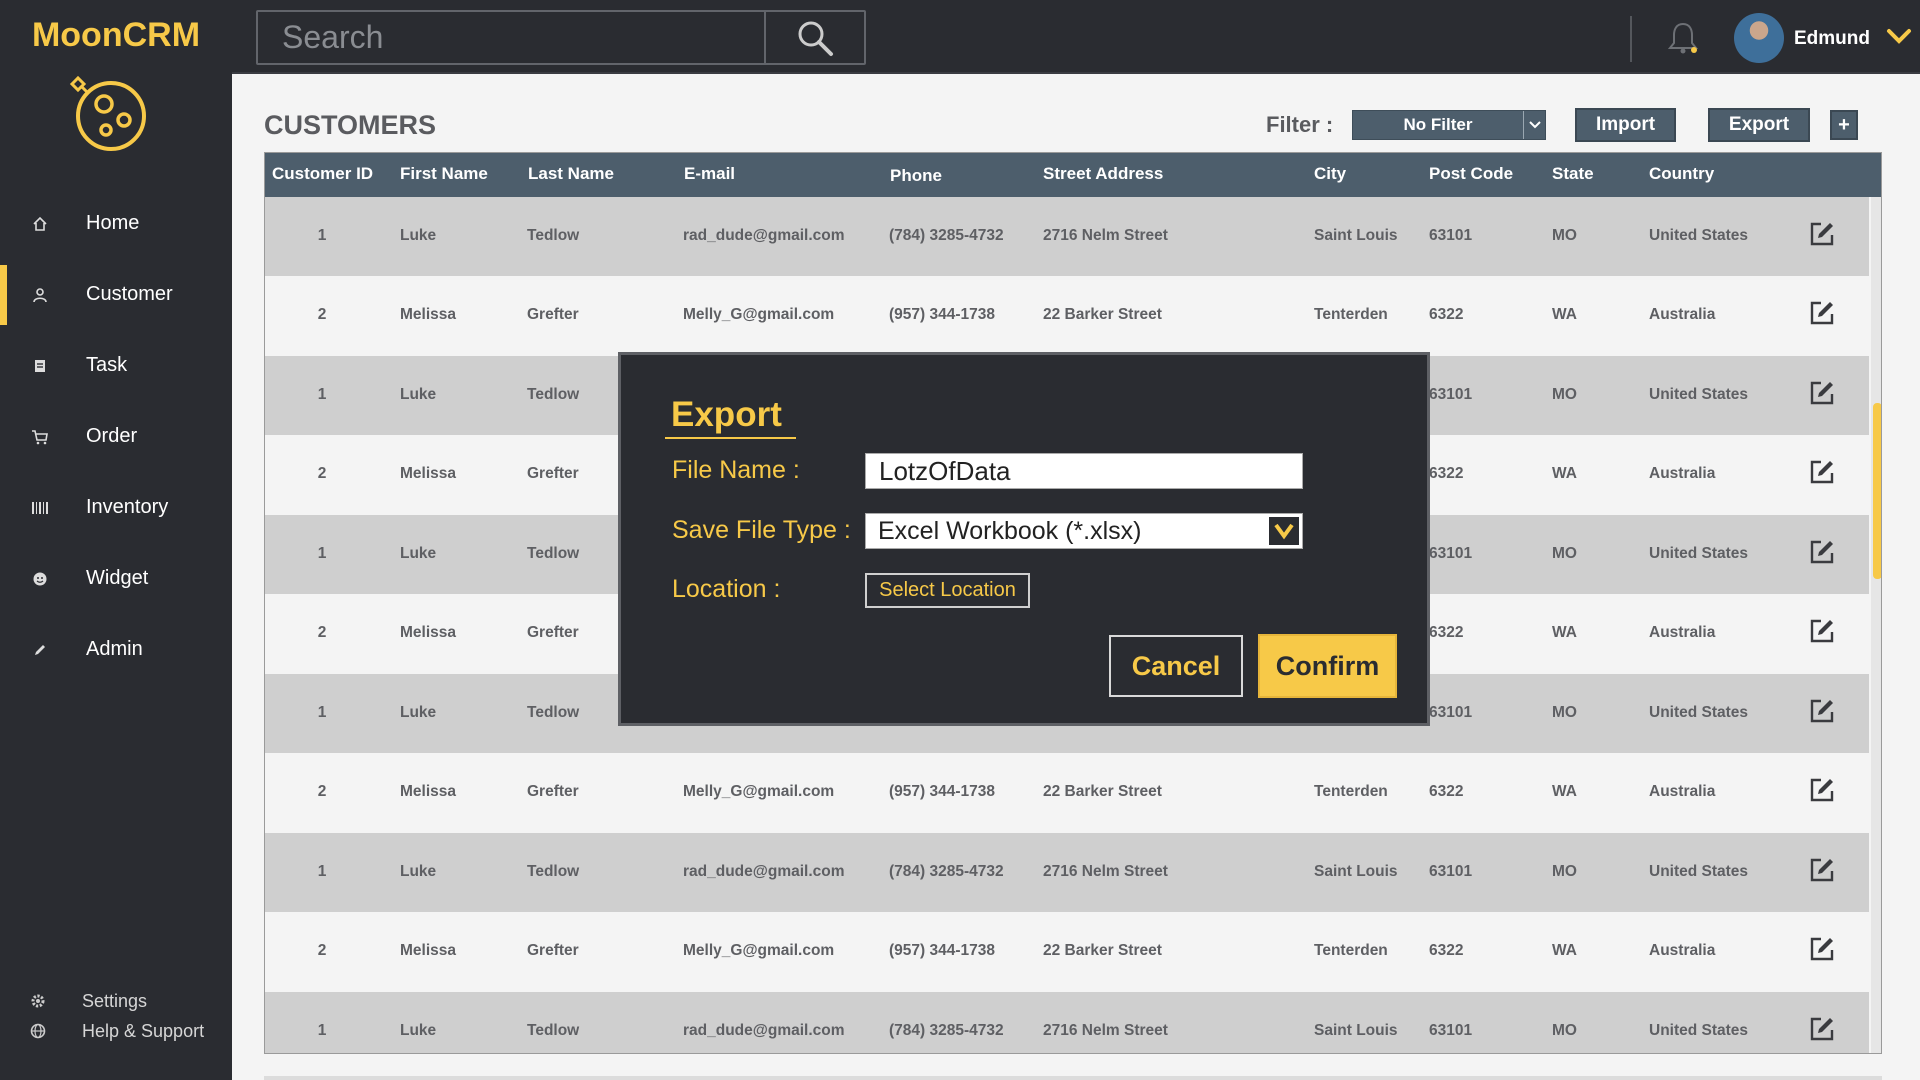  What do you see at coordinates (322, 235) in the screenshot?
I see `cell-customer-id: 1` at bounding box center [322, 235].